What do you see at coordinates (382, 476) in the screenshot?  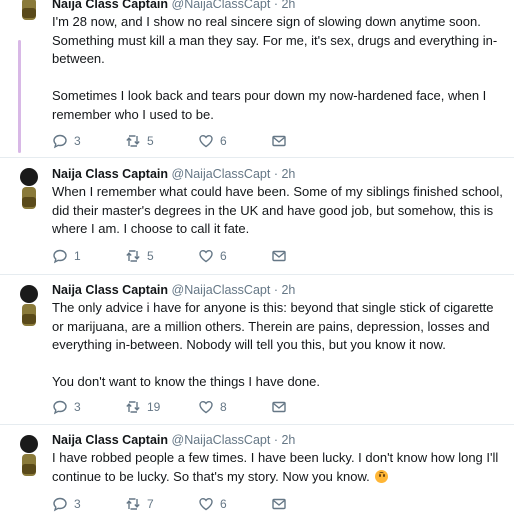 I see `upside-down-face-emoji` at bounding box center [382, 476].